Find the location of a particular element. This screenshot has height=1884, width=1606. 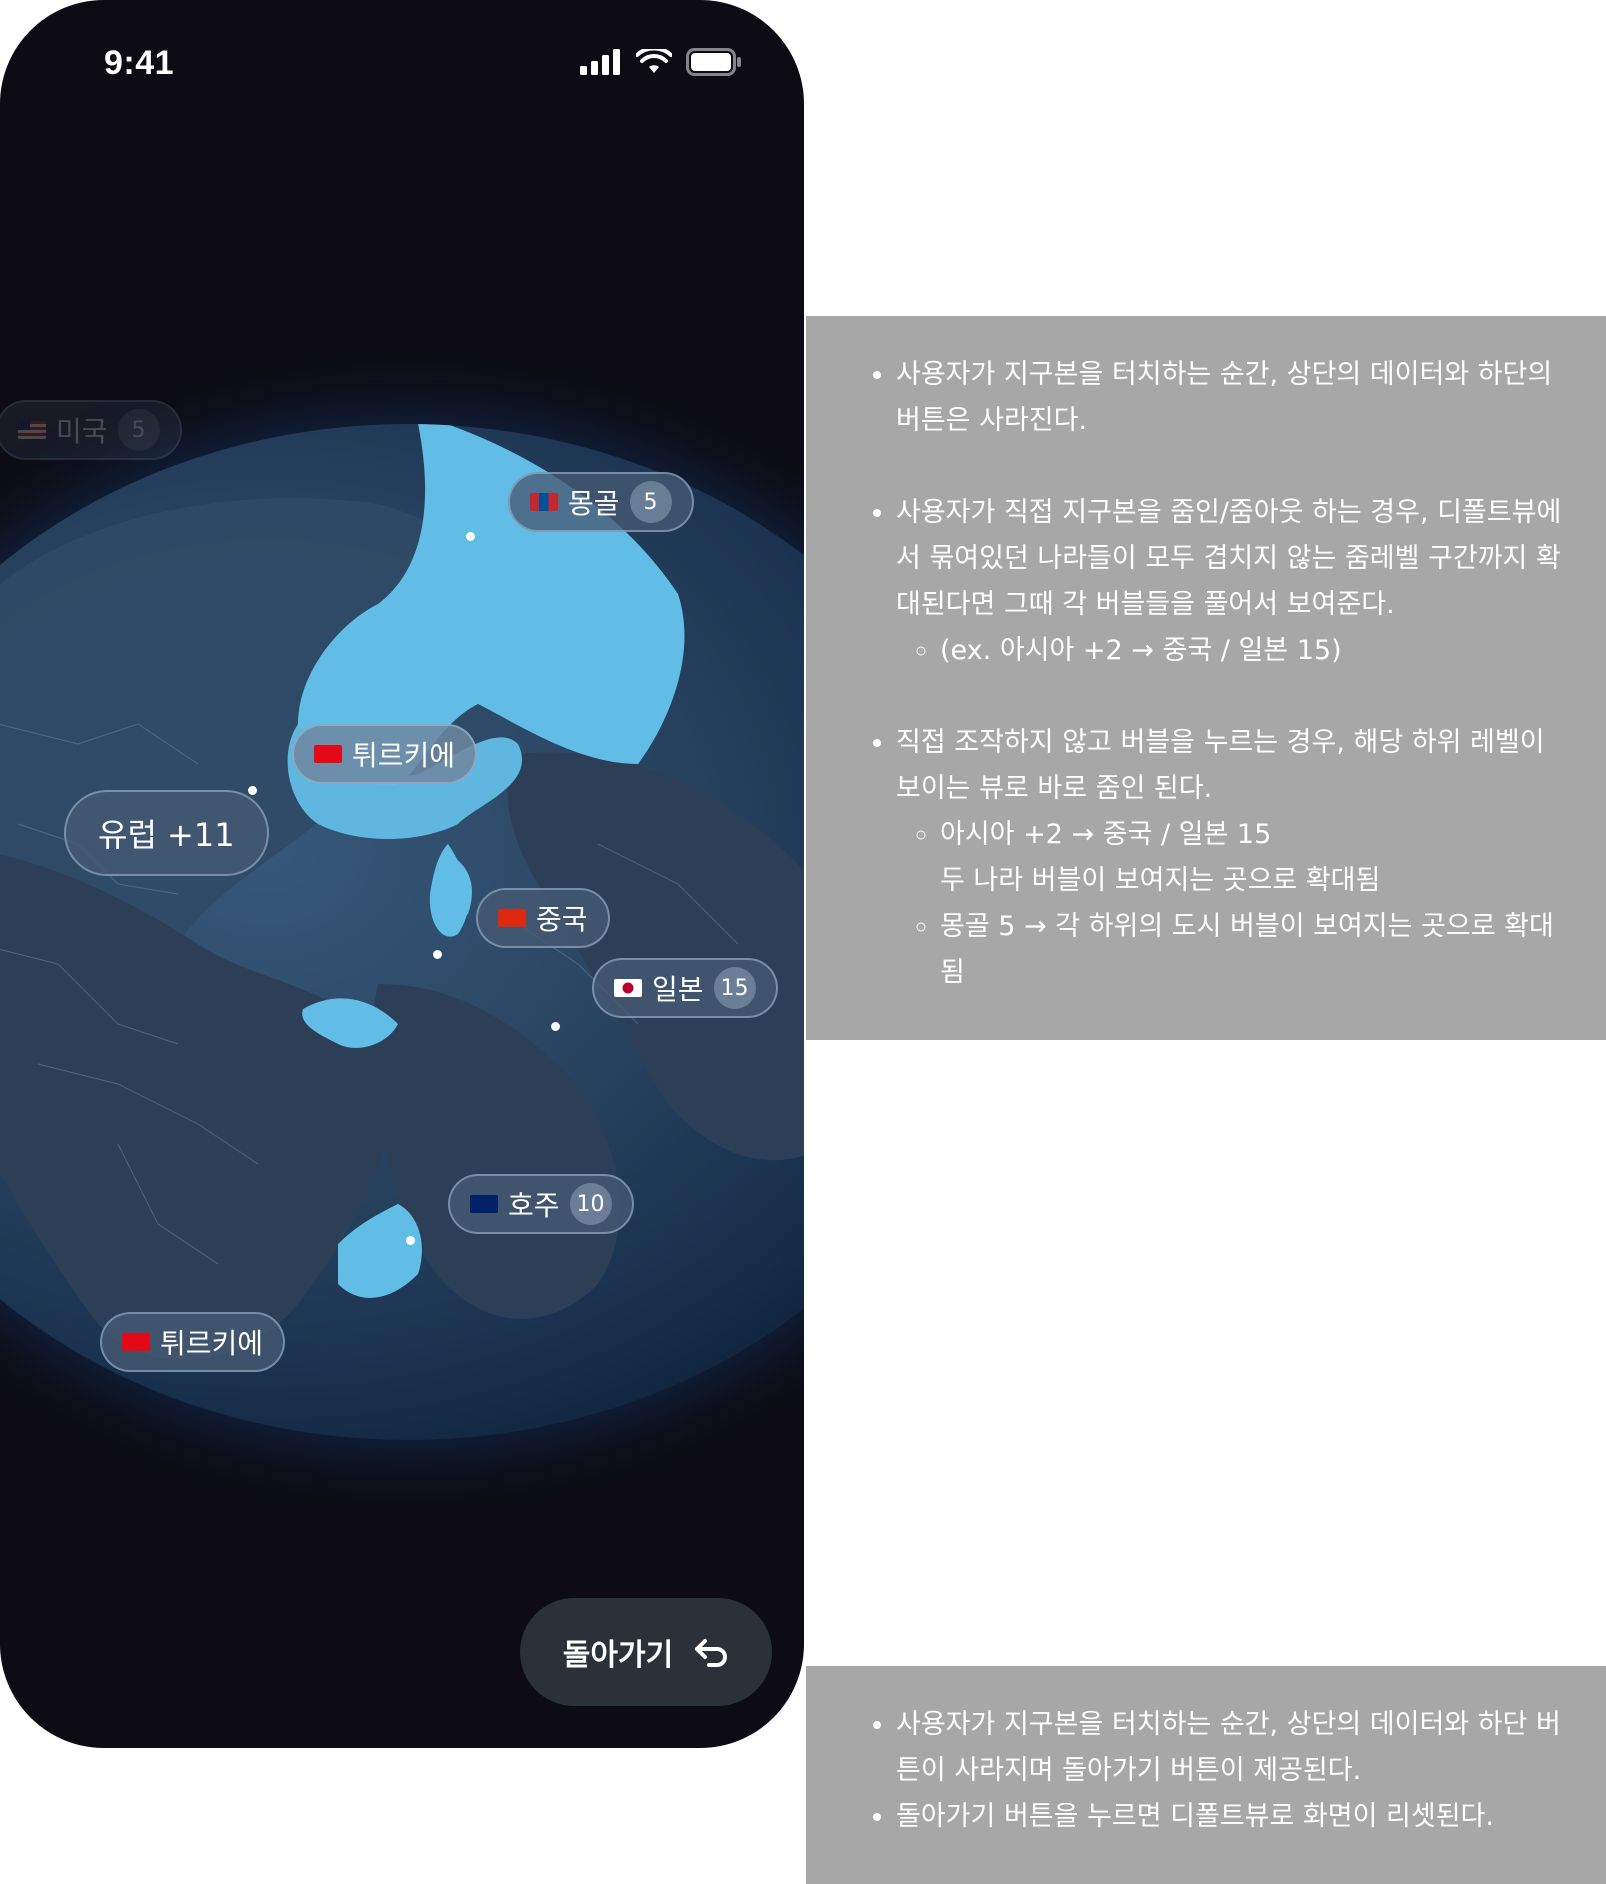

bubble-turkey-top: 튀르키에 is located at coordinates (385, 754).